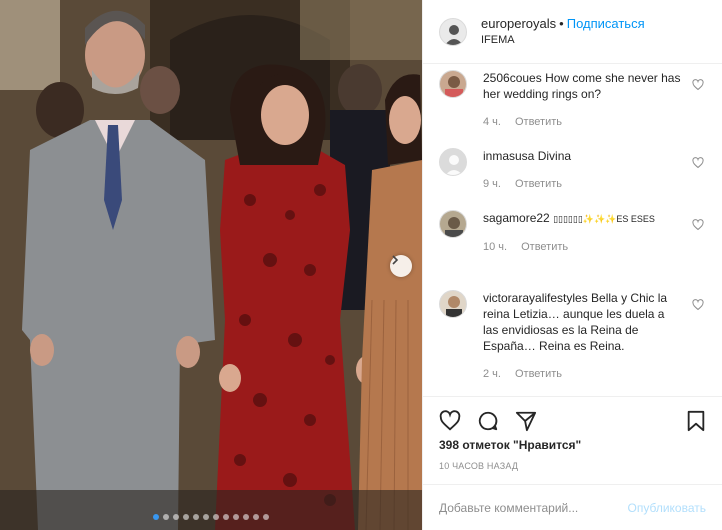 The image size is (722, 530). Describe the element at coordinates (492, 122) in the screenshot. I see `comment-time: 4 ч.` at that location.